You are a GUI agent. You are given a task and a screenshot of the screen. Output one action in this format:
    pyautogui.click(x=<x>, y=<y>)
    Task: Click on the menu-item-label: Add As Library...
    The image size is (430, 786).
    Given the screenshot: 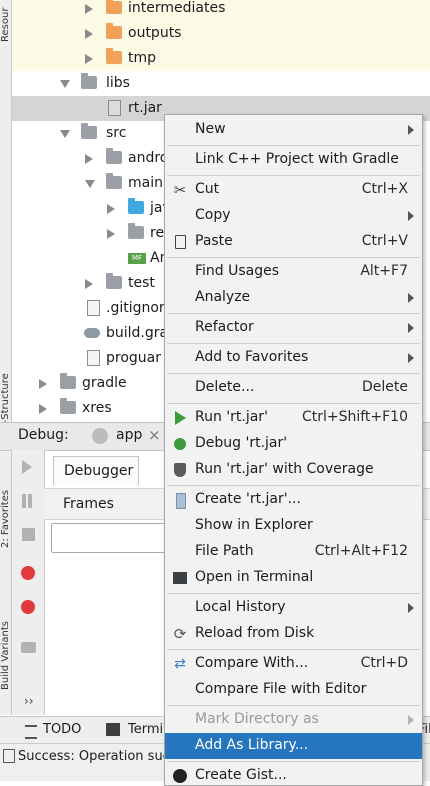 What is the action you would take?
    pyautogui.click(x=252, y=745)
    